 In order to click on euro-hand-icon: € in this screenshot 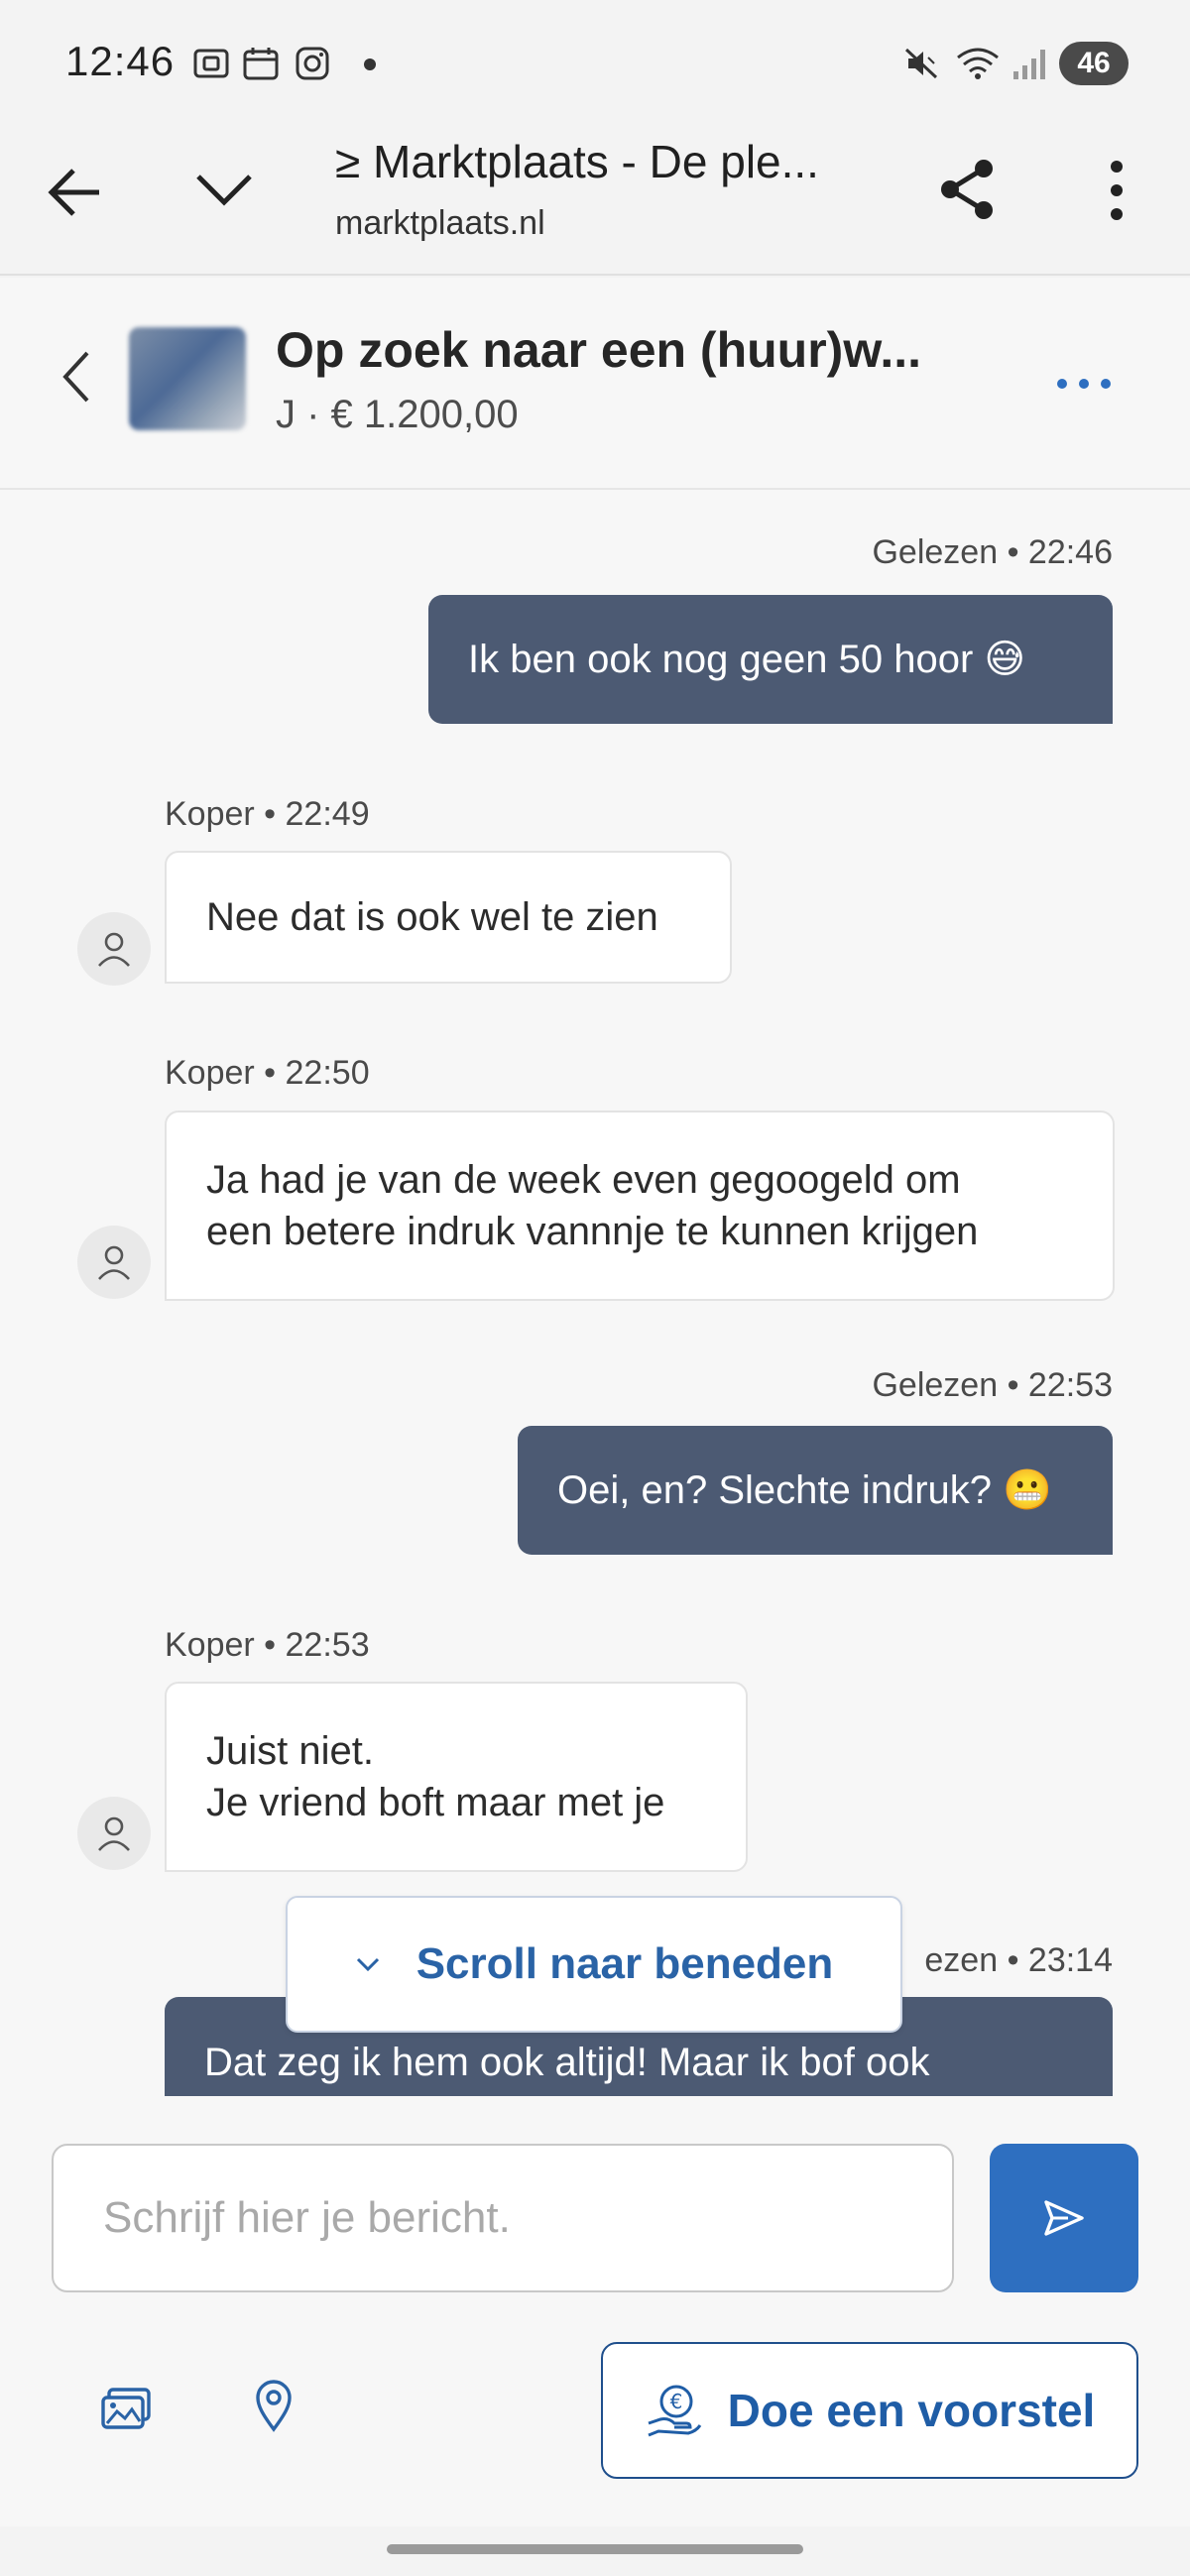, I will do `click(674, 2411)`.